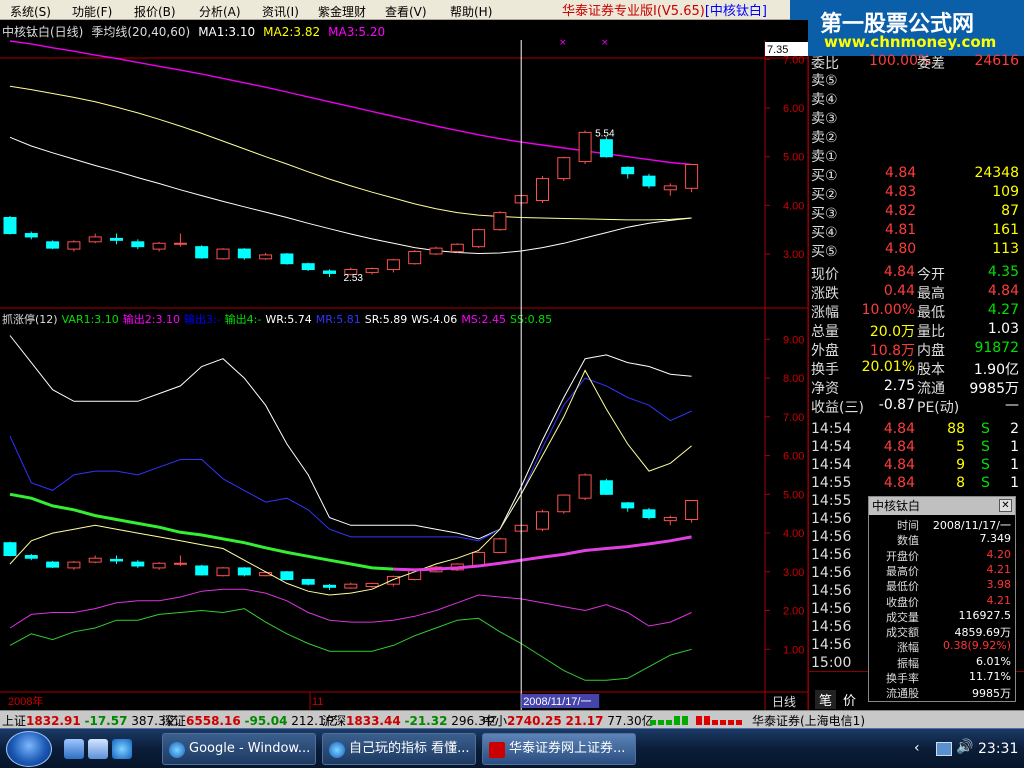  Describe the element at coordinates (1005, 505) in the screenshot. I see `popup-close-button: ✕` at that location.